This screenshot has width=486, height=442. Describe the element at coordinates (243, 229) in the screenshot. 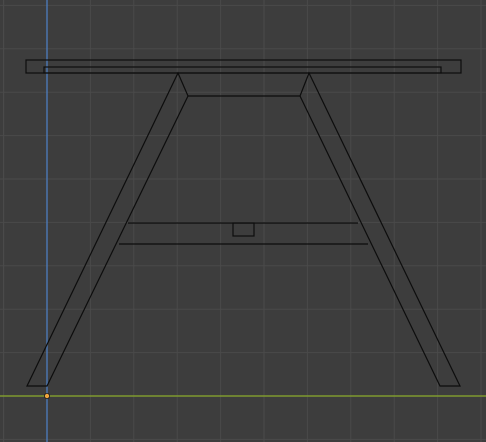

I see `center-block` at that location.